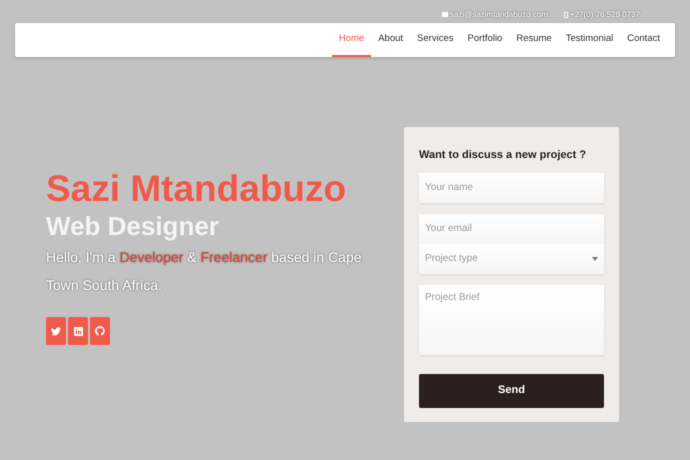  I want to click on phone-icon, so click(566, 15).